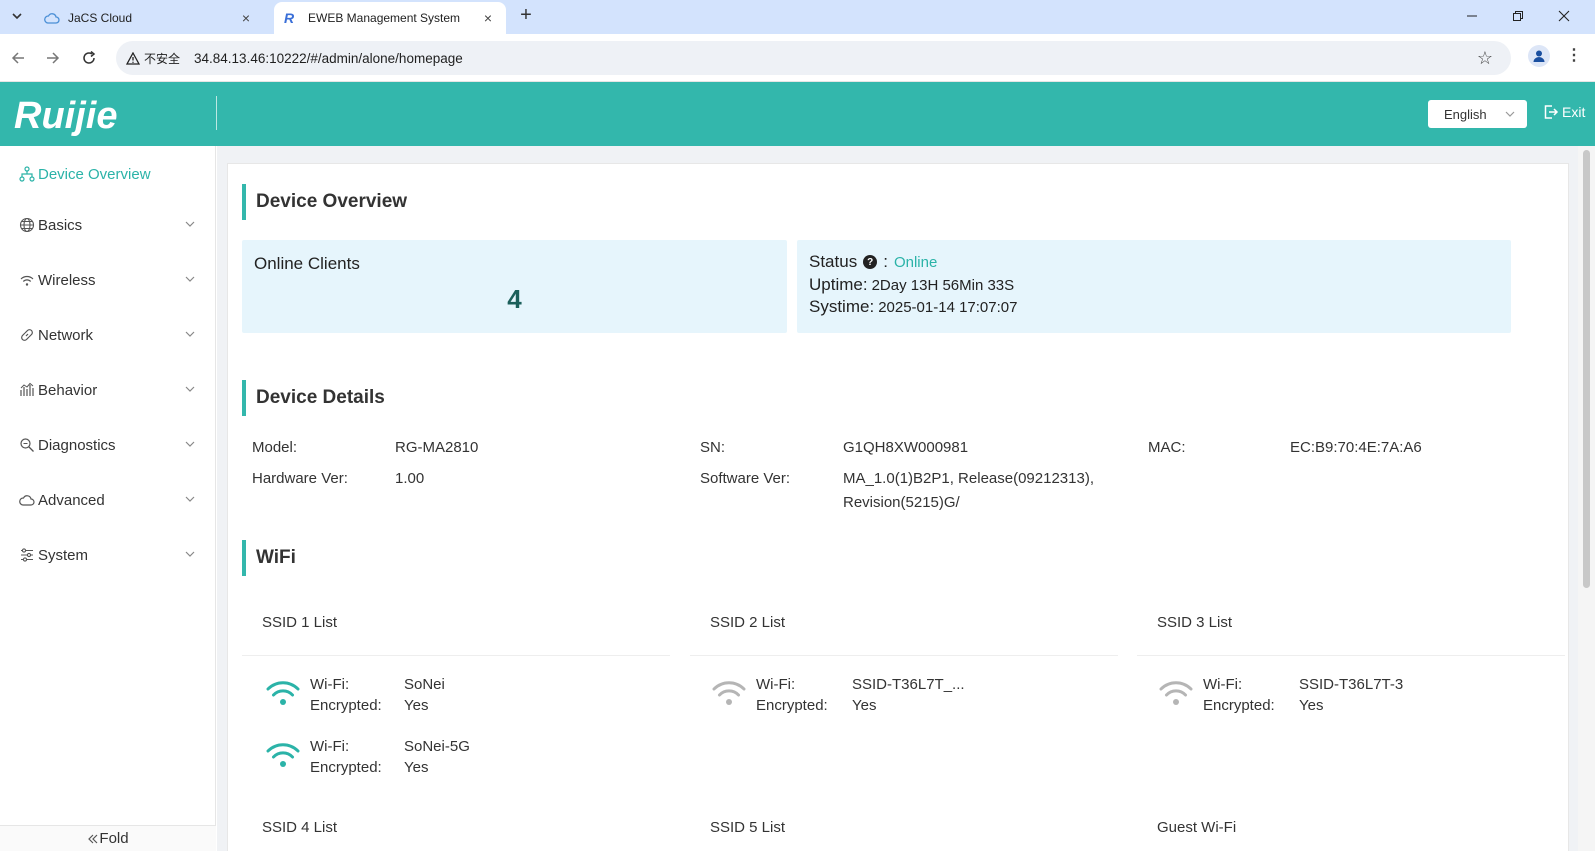  Describe the element at coordinates (108, 280) in the screenshot. I see `sidebar-item-wireless: Wireless` at that location.